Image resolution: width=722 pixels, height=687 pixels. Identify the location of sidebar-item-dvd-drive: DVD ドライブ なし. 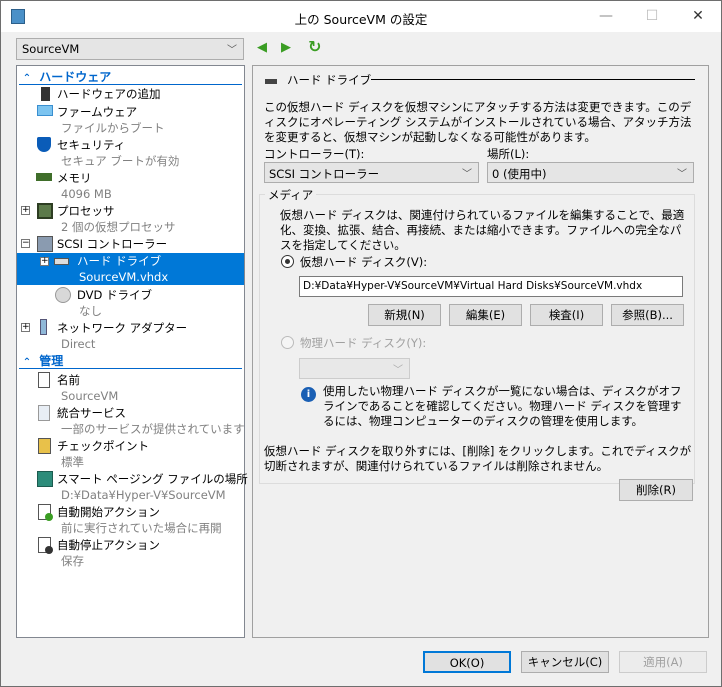
(130, 302).